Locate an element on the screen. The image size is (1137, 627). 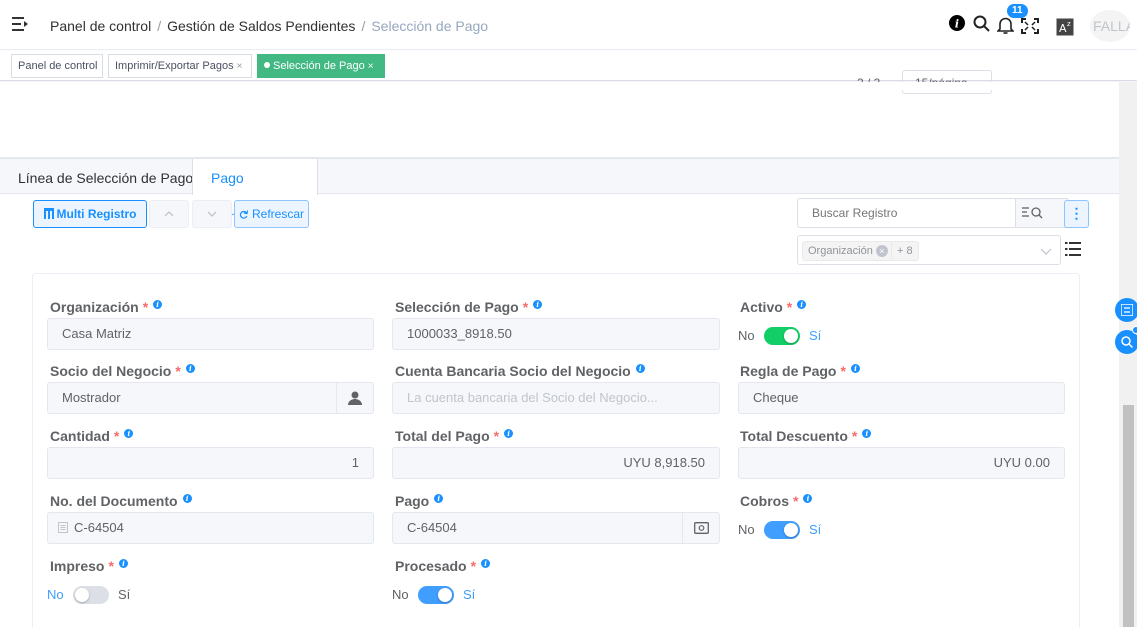
scrollbar-thumb is located at coordinates (1128, 516).